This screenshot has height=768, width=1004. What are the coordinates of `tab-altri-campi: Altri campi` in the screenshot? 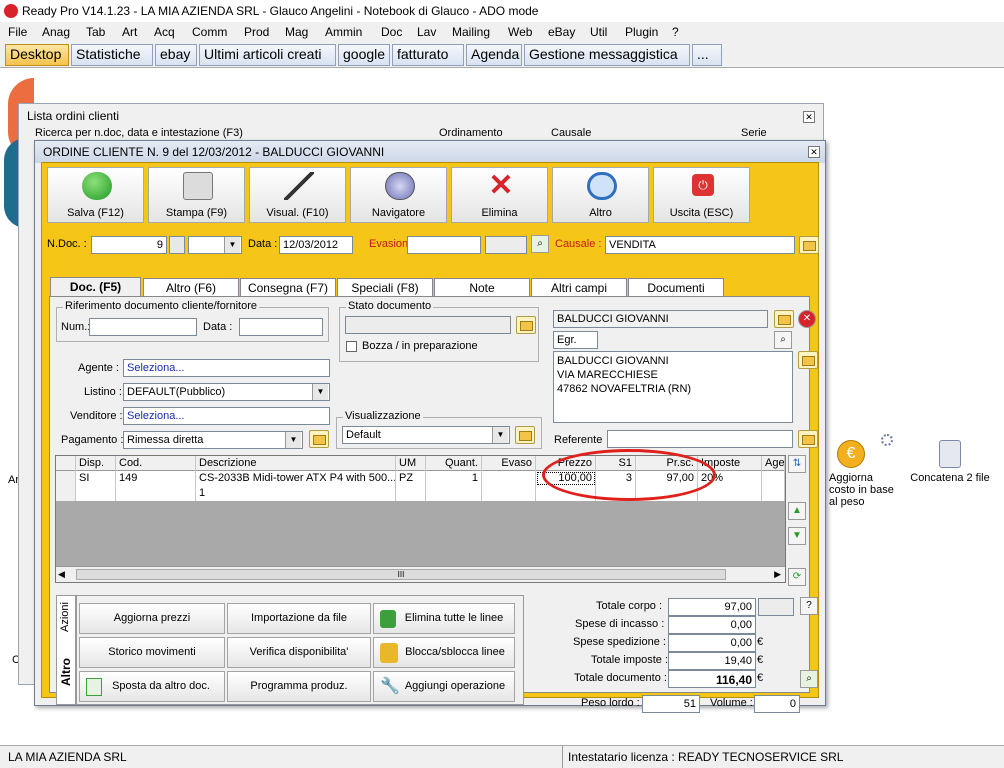 It's located at (579, 287).